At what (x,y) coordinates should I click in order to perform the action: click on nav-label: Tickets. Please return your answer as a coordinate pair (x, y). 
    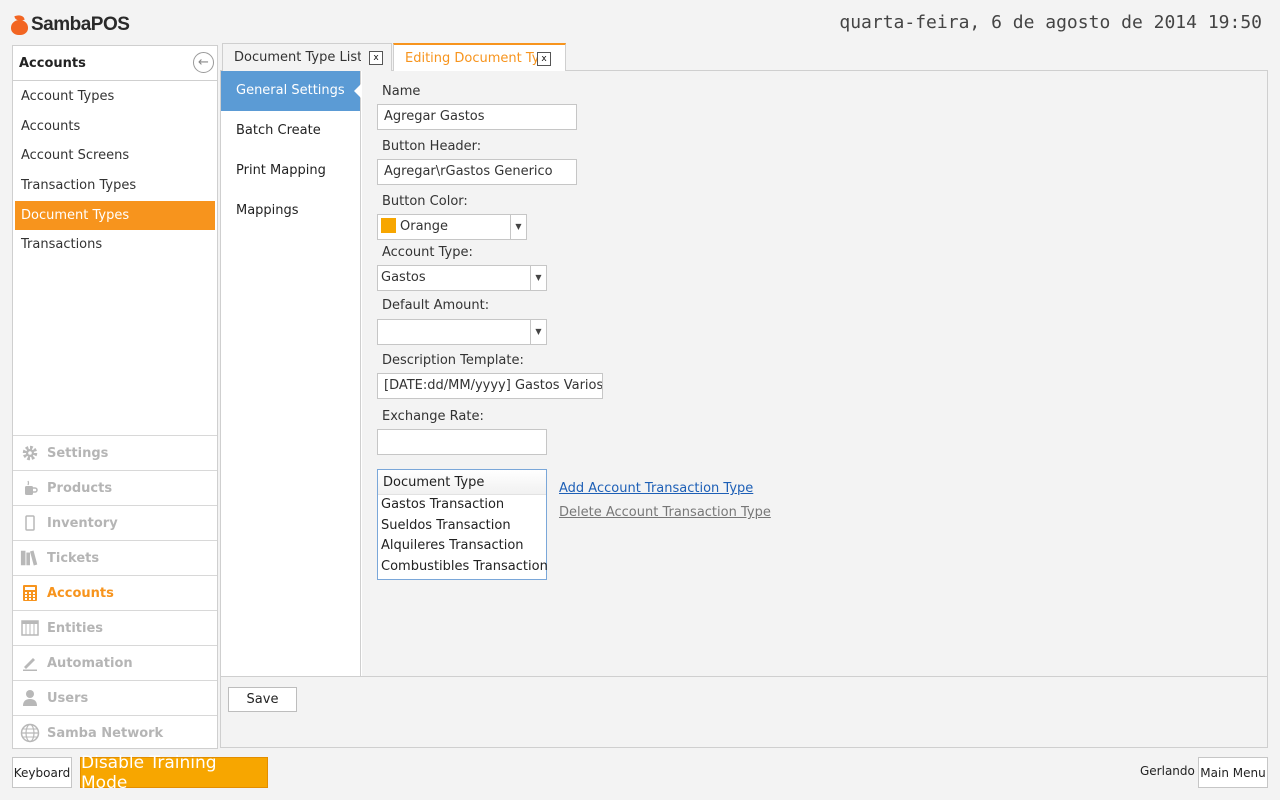
    Looking at the image, I should click on (73, 558).